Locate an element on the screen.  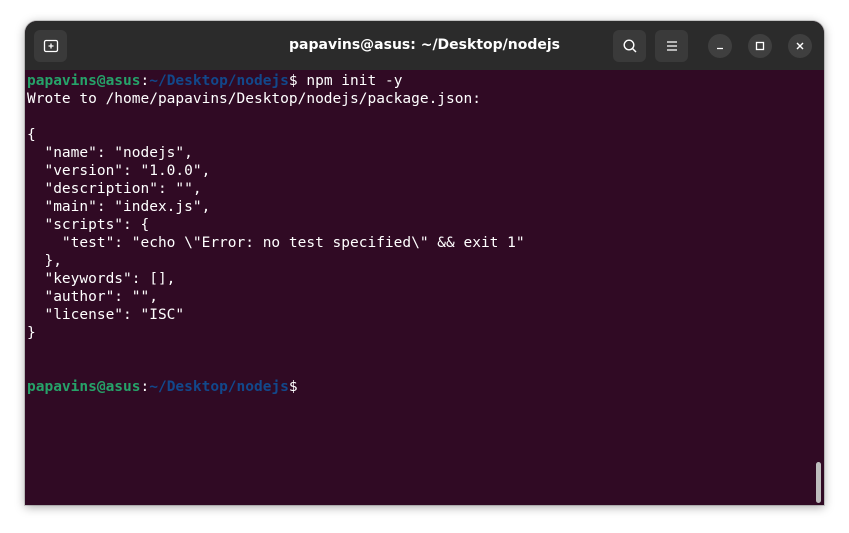
search-button is located at coordinates (629, 46).